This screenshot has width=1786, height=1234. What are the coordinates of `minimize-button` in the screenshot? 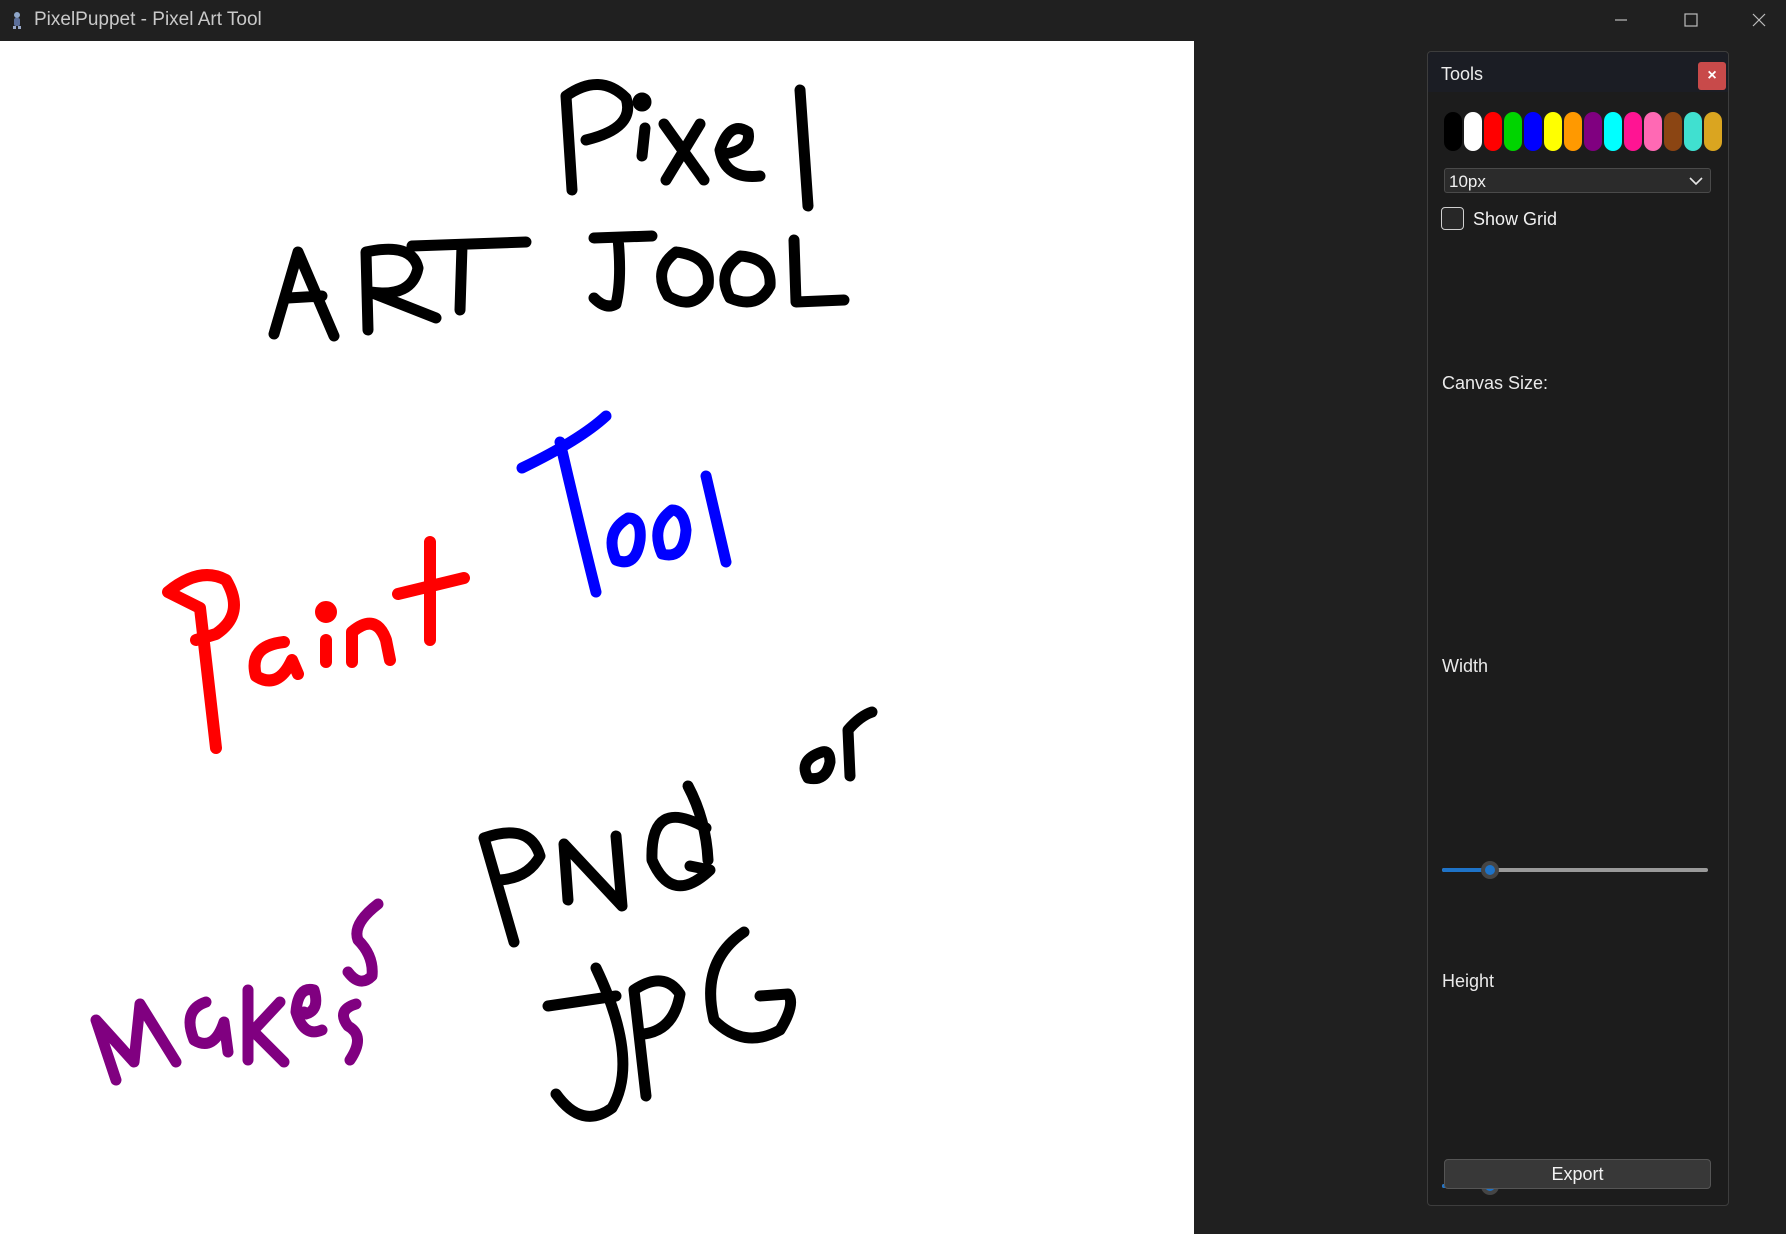 It's located at (1621, 20).